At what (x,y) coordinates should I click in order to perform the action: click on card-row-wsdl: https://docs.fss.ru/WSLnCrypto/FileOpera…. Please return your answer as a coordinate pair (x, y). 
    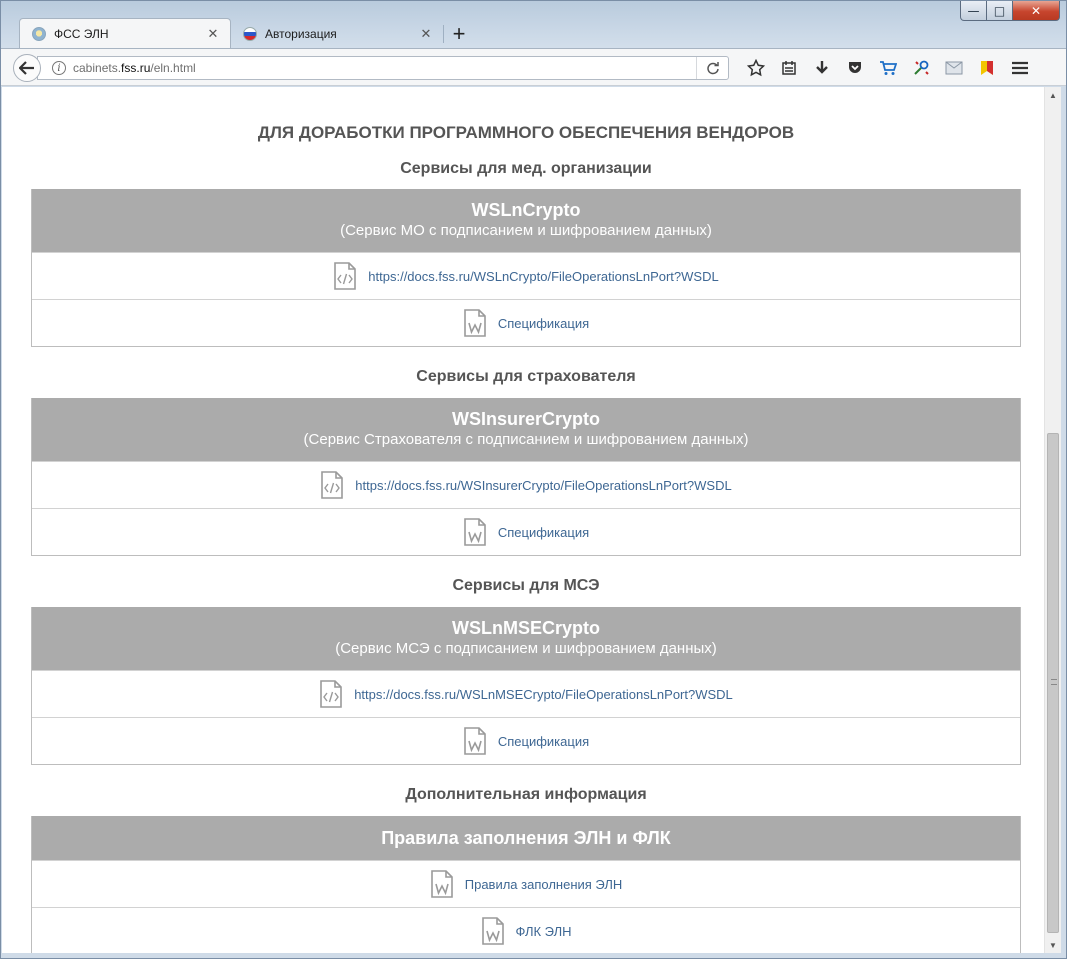
    Looking at the image, I should click on (526, 275).